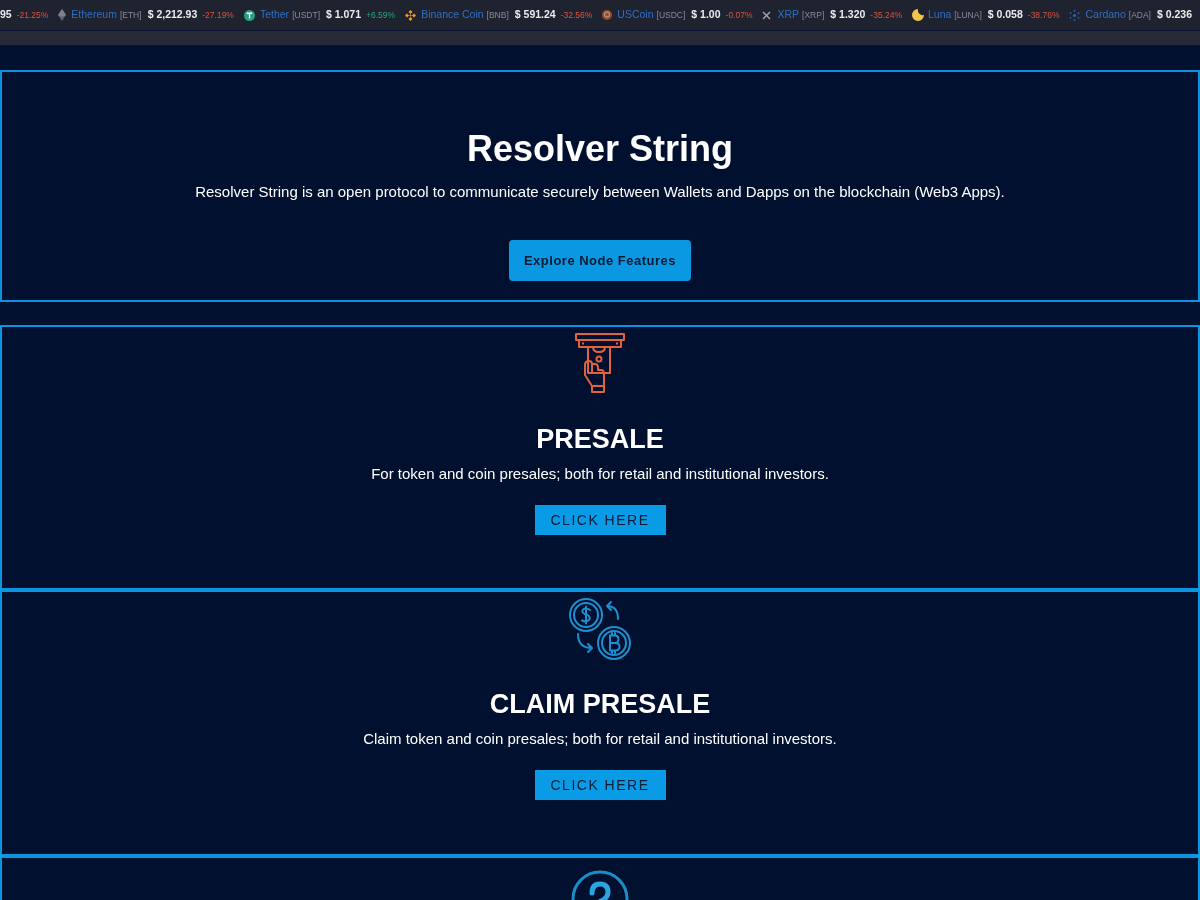 This screenshot has width=1200, height=900. Describe the element at coordinates (607, 15) in the screenshot. I see `round-coin-icon` at that location.